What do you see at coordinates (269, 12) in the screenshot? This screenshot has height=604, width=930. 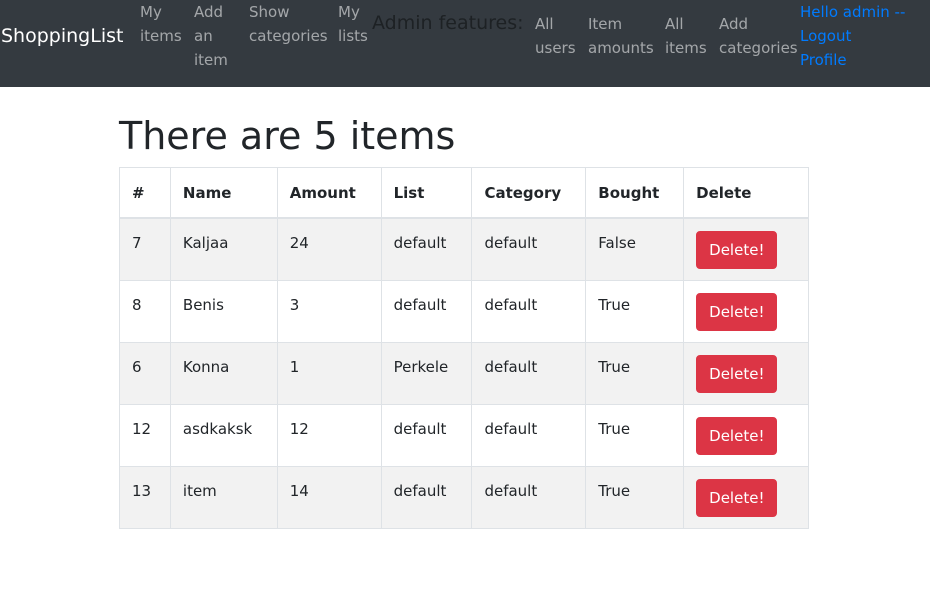 I see `nav-link-line: Show` at bounding box center [269, 12].